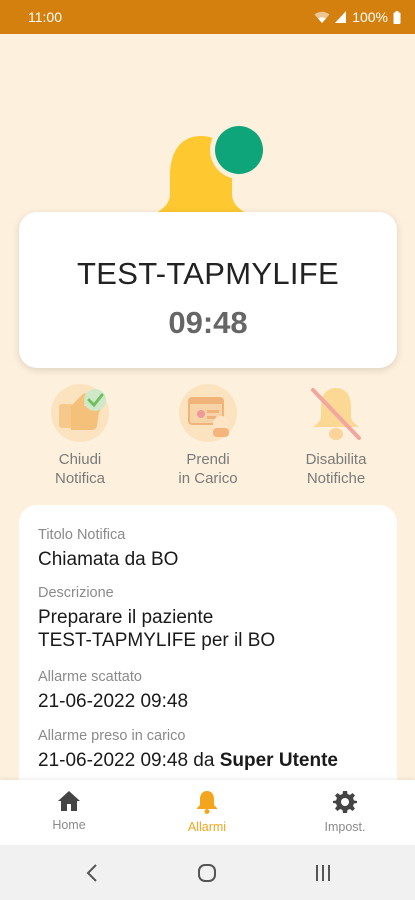 This screenshot has height=900, width=415. I want to click on status-time: 11:00, so click(45, 17).